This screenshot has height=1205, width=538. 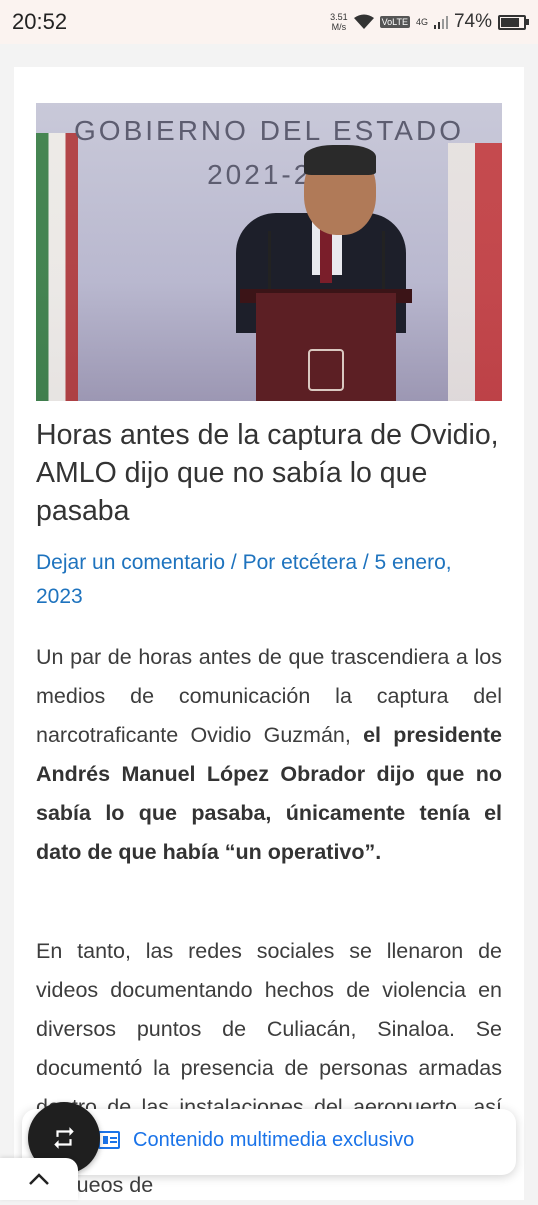 I want to click on podium-emblem-icon, so click(x=326, y=370).